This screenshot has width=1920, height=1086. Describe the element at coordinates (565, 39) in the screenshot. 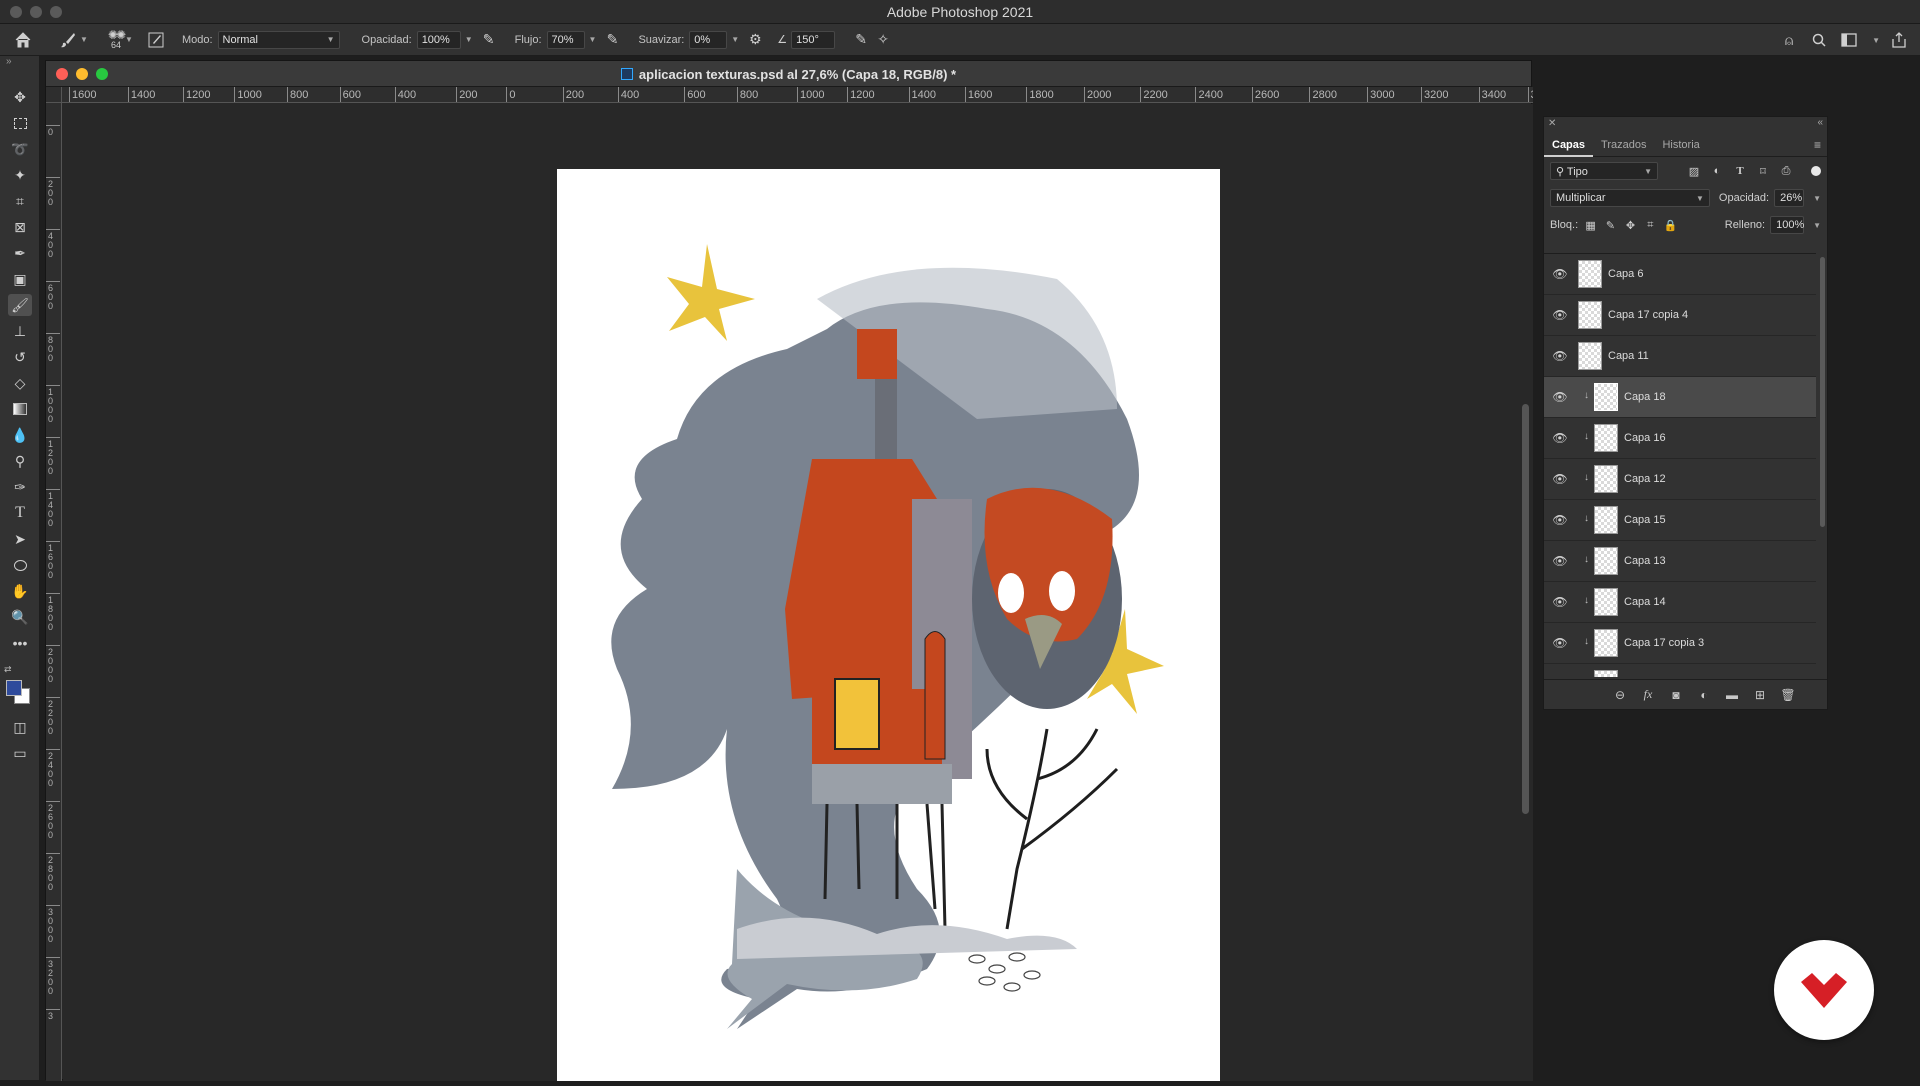

I see `flow-input: 70%` at that location.